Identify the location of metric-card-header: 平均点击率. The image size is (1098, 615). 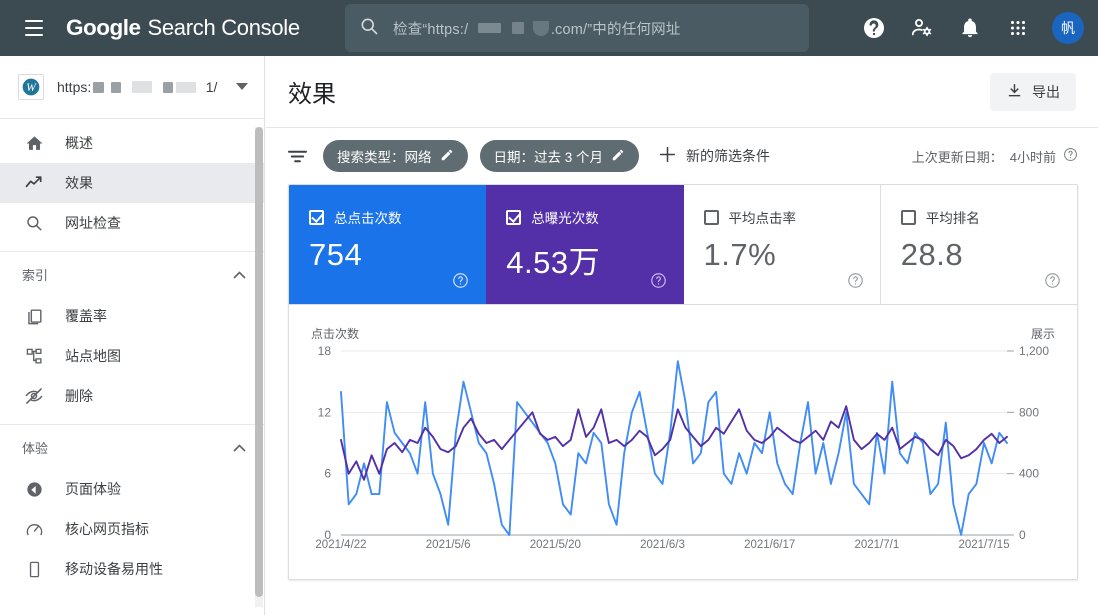
(782, 217).